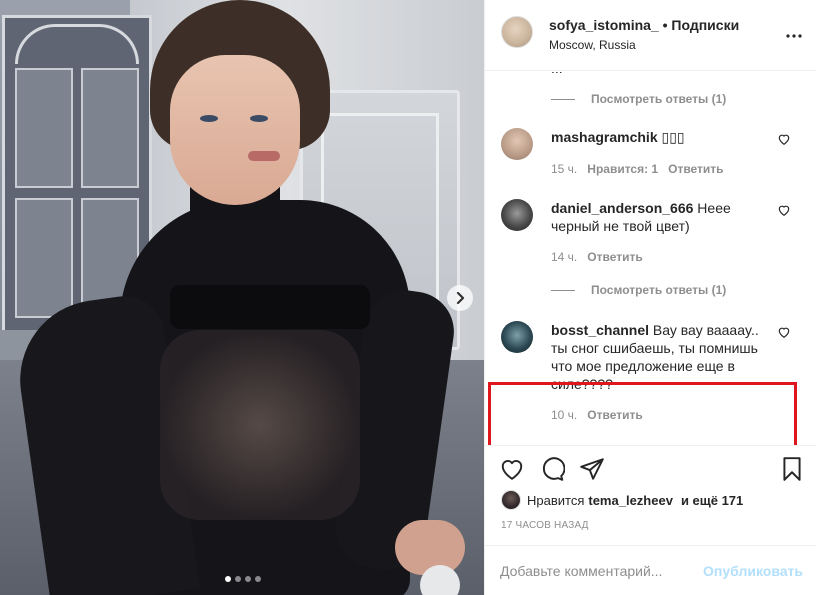 Image resolution: width=816 pixels, height=595 pixels. Describe the element at coordinates (712, 500) in the screenshot. I see `likes-others-link: и ещё 171` at that location.